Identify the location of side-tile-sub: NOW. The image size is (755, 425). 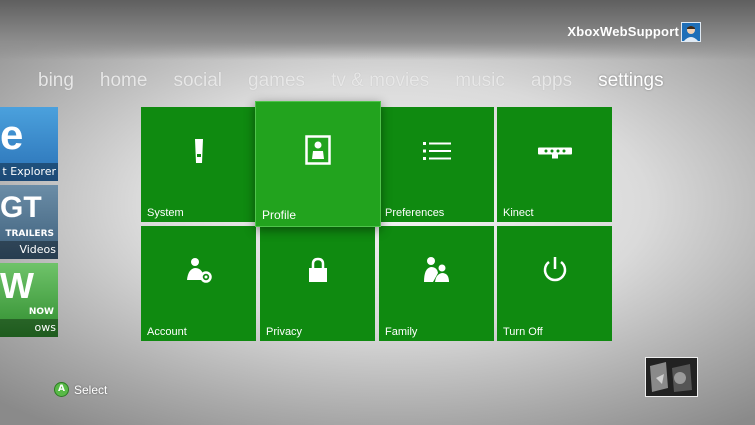
(41, 312).